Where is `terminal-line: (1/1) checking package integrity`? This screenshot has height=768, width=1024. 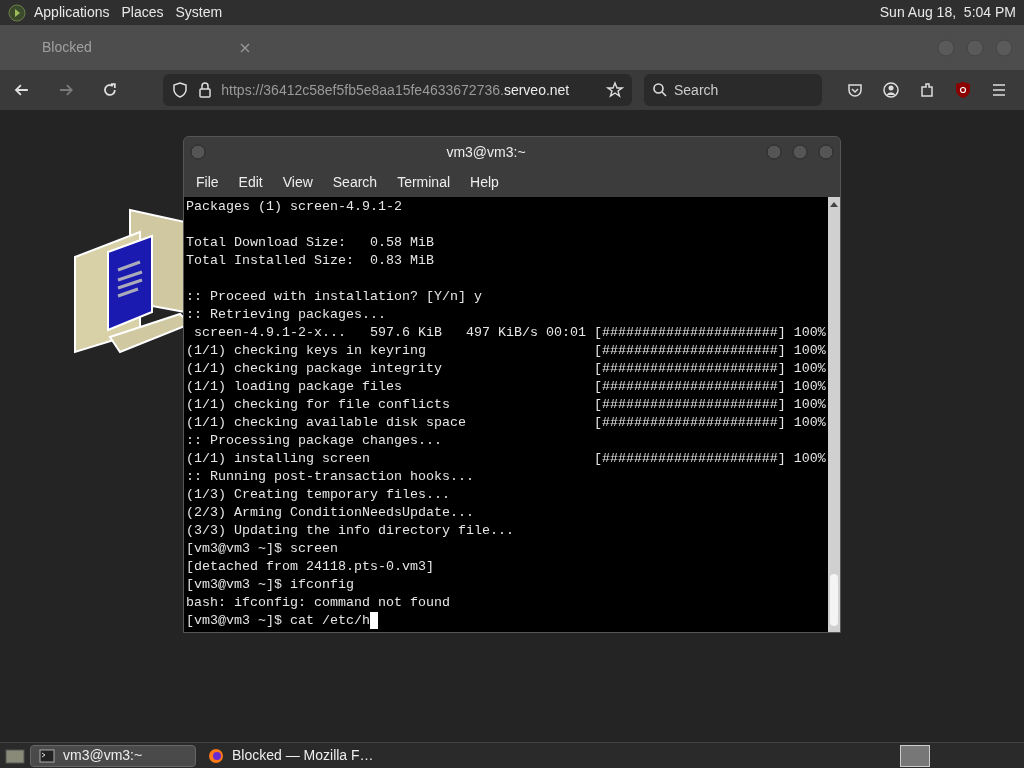 terminal-line: (1/1) checking package integrity is located at coordinates (314, 369).